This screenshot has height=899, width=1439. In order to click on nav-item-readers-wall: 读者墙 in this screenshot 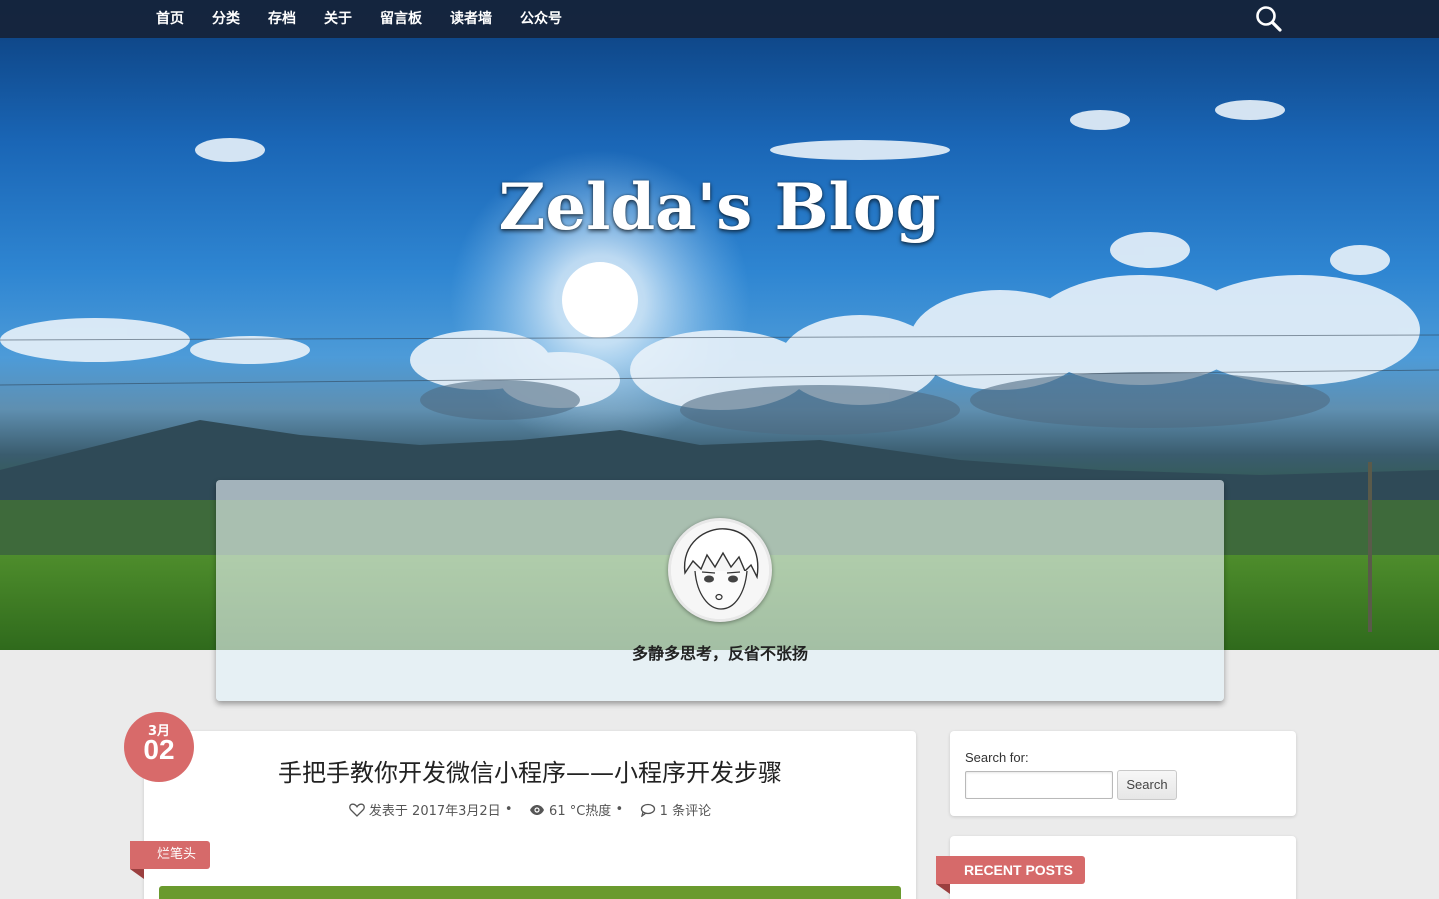, I will do `click(471, 19)`.